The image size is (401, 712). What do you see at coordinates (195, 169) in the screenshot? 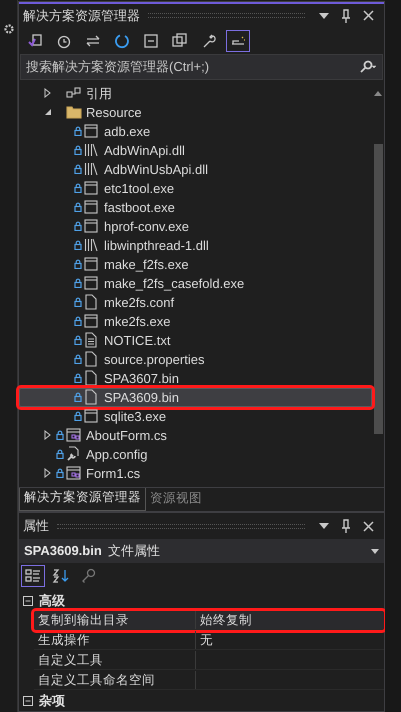
I see `tree-item: AdbWinUsbApi.dll` at bounding box center [195, 169].